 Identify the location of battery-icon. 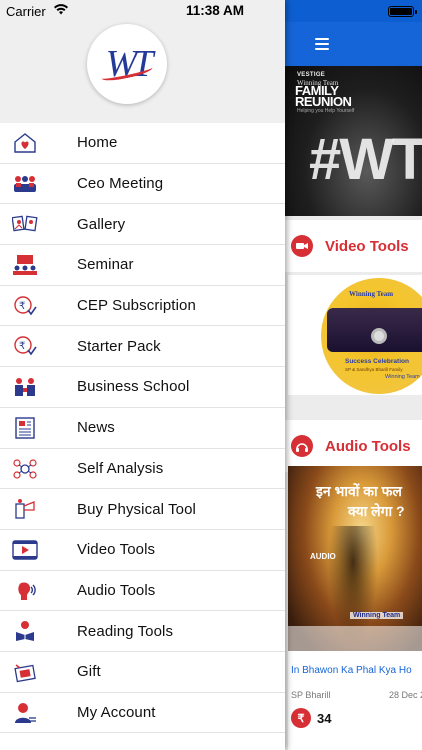
(402, 11).